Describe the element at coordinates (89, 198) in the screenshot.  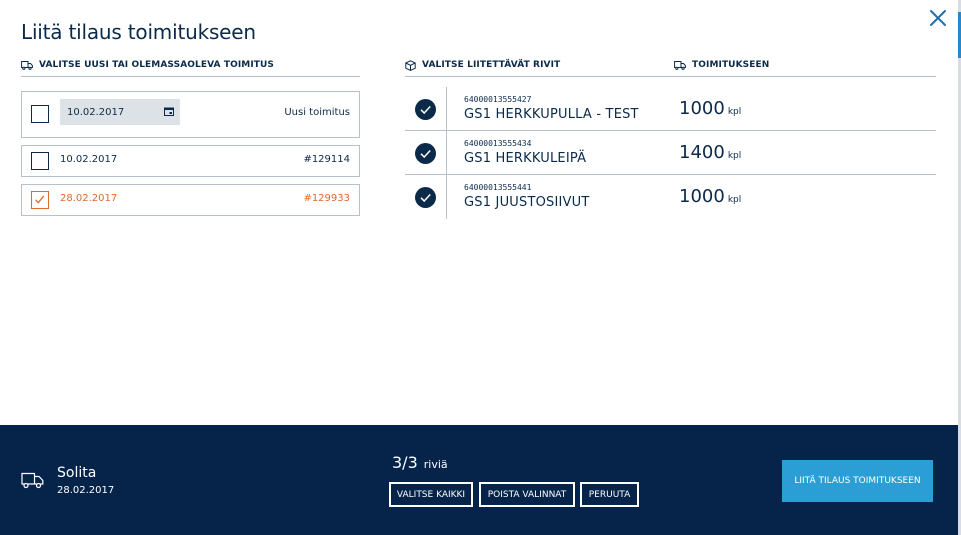
I see `delivery-date: 28.02.2017` at that location.